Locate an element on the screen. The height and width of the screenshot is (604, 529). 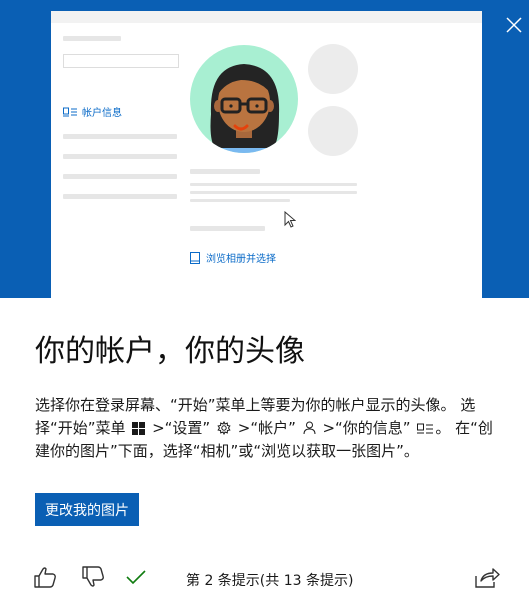
desc-text: >“帐户” is located at coordinates (264, 428).